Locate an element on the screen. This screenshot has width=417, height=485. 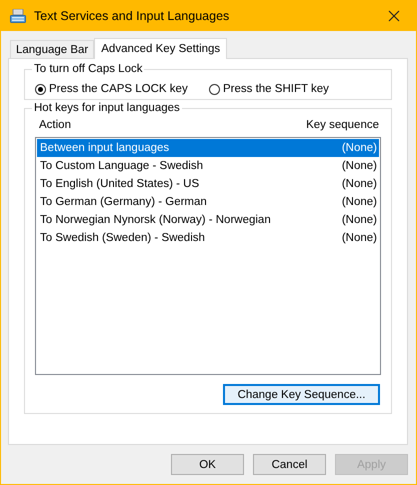
column-header: Key sequence is located at coordinates (342, 125).